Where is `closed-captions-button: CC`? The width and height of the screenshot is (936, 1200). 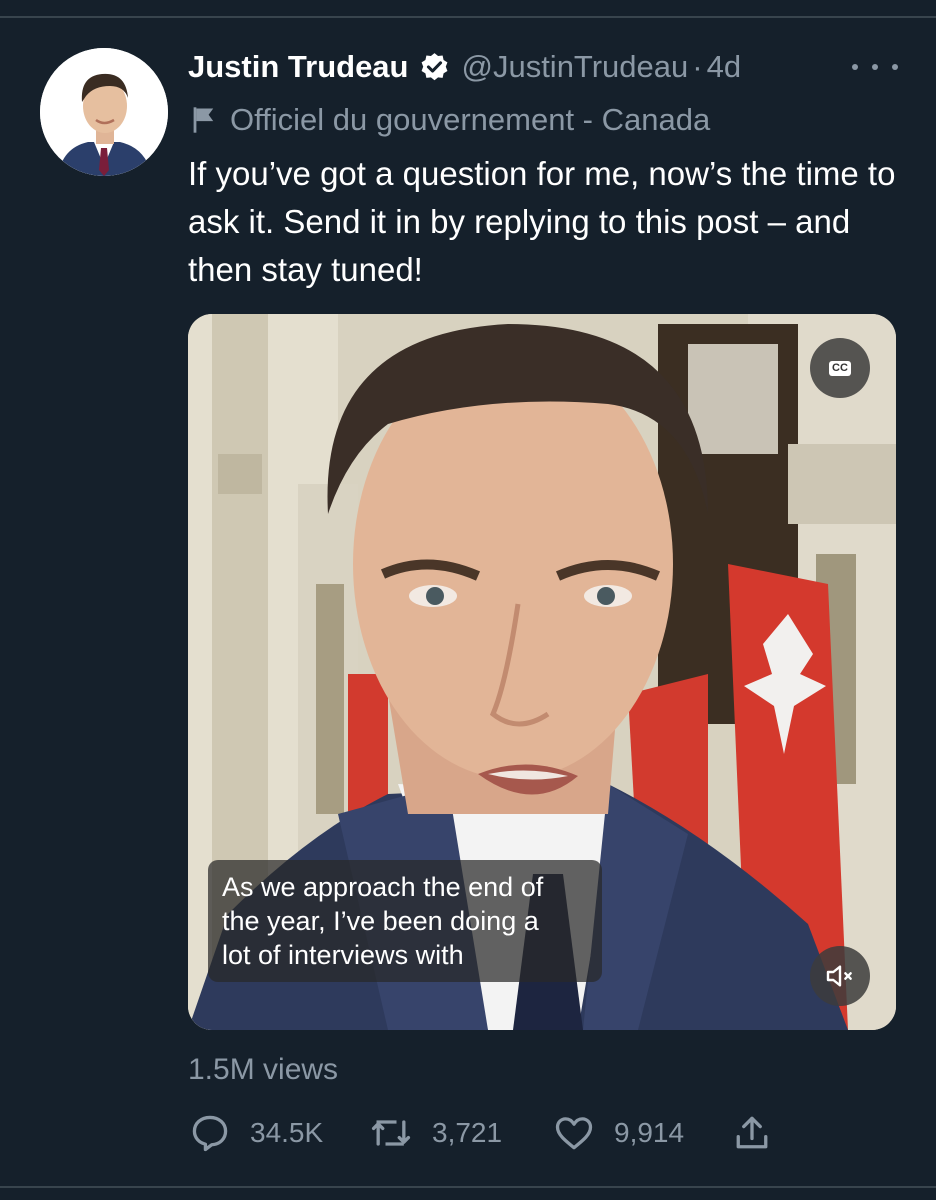
closed-captions-button: CC is located at coordinates (840, 368).